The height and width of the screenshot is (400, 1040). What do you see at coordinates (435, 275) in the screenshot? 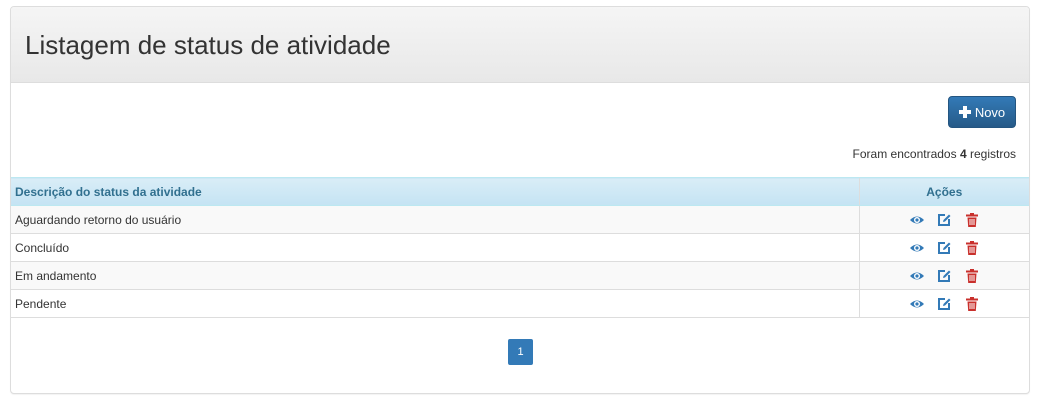
I see `row-description: Em andamento` at bounding box center [435, 275].